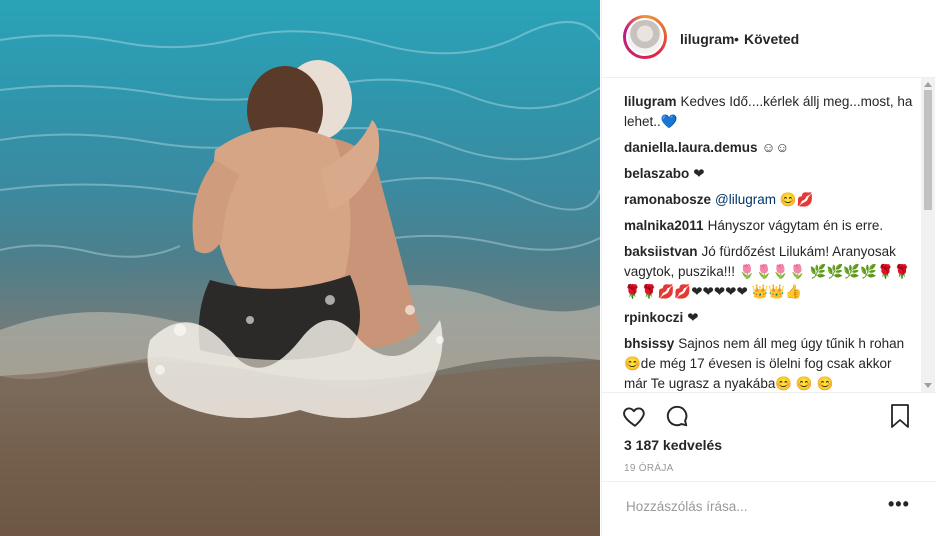 The height and width of the screenshot is (536, 936). I want to click on comment-username: ramonabosze, so click(667, 199).